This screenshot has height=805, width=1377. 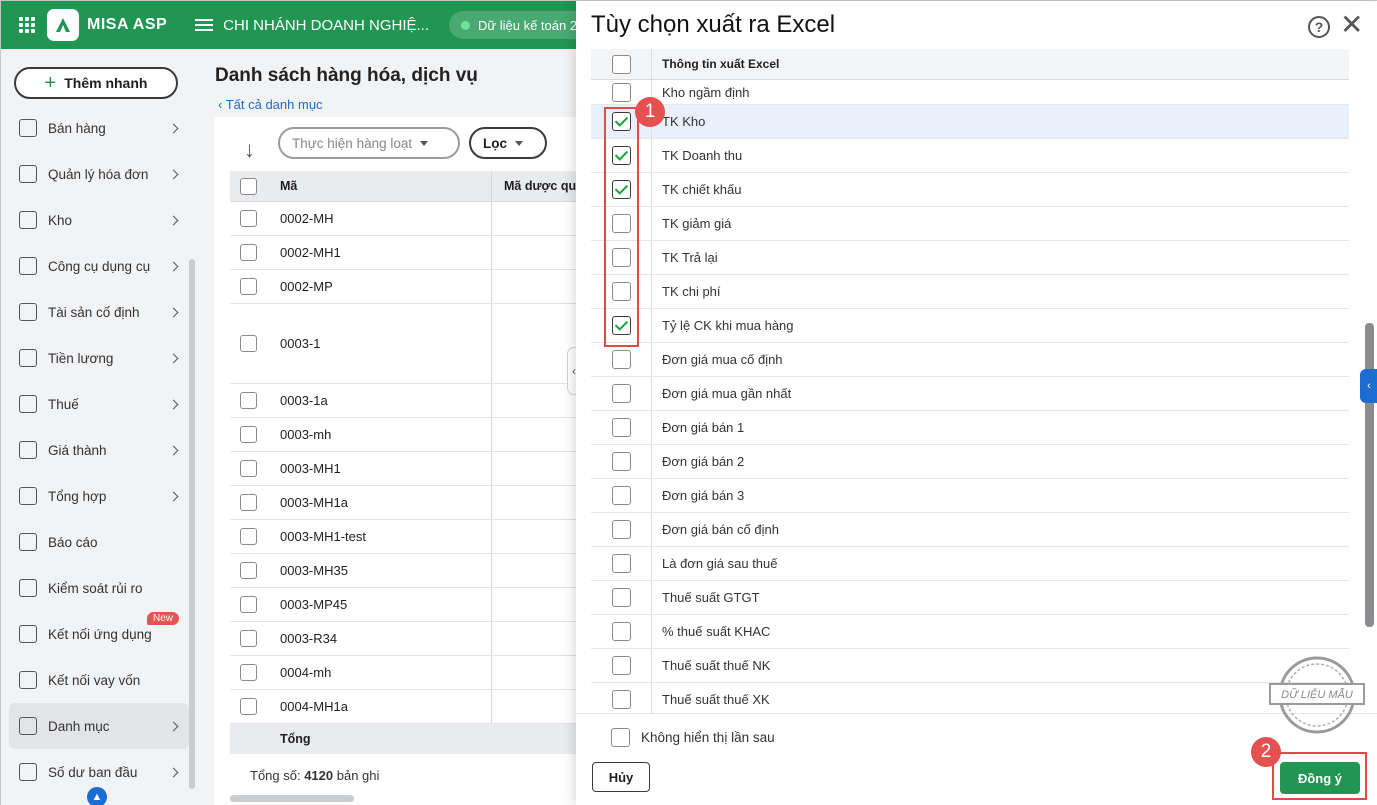 What do you see at coordinates (713, 24) in the screenshot?
I see `dialog-title: Tùy chọn xuất ra Excel` at bounding box center [713, 24].